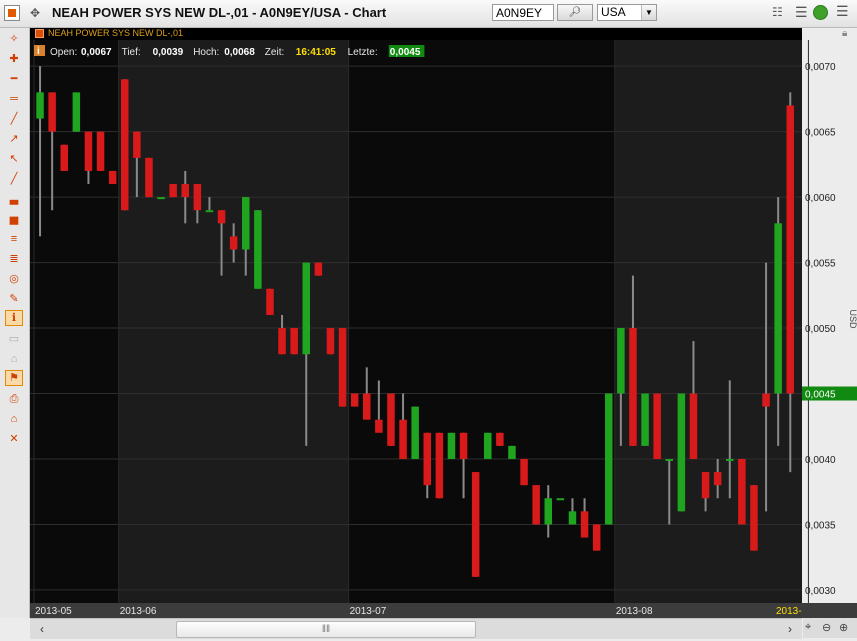 Image resolution: width=857 pixels, height=641 pixels. Describe the element at coordinates (523, 12) in the screenshot. I see `symbol-input` at that location.